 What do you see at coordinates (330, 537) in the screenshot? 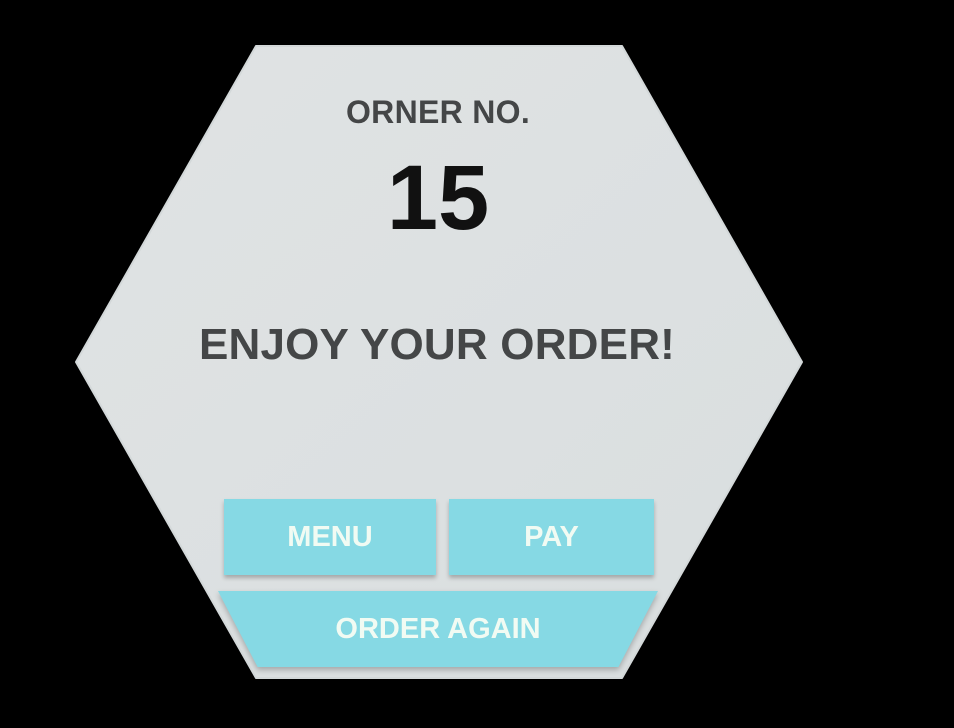
I see `menu-button: MENU` at bounding box center [330, 537].